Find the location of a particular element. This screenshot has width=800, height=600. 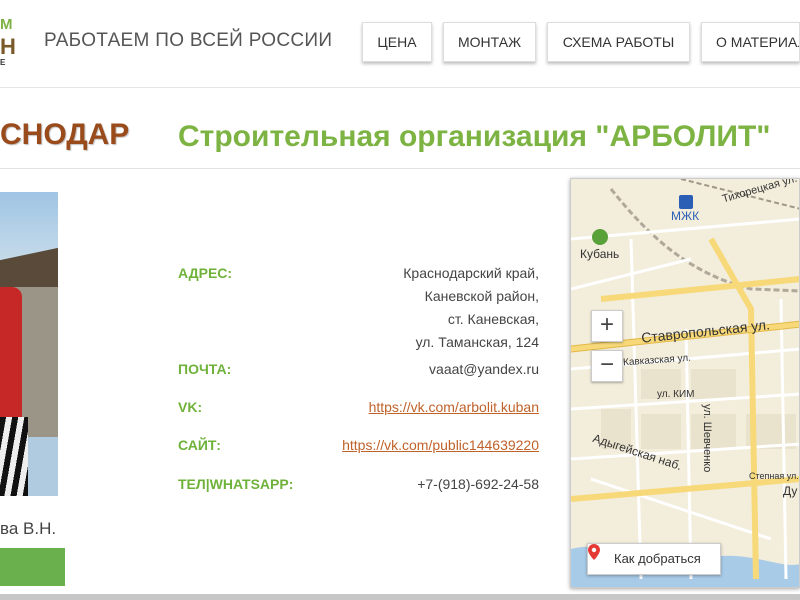

nav-workflow-button: СХЕМА РАБОТЫ is located at coordinates (618, 42).